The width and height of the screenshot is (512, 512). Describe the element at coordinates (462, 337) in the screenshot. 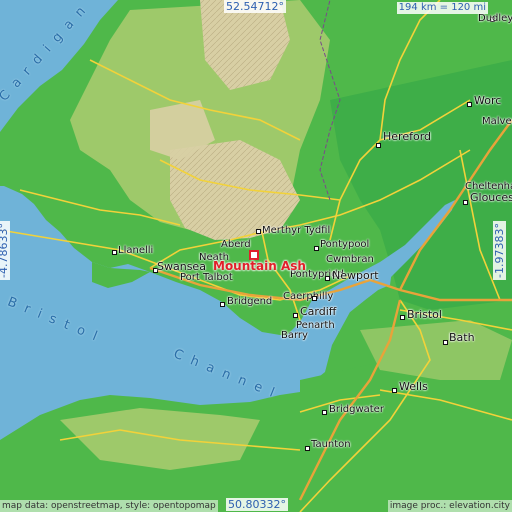

I see `town-bath: Bath` at that location.